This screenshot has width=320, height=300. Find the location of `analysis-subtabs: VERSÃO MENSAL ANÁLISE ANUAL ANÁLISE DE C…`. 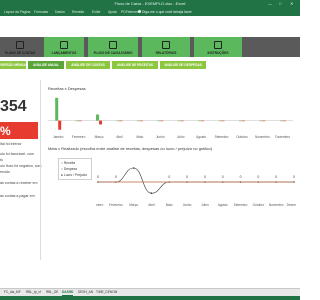

analysis-subtabs: VERSÃO MENSAL ANÁLISE ANUAL ANÁLISE DE C… is located at coordinates (150, 65).